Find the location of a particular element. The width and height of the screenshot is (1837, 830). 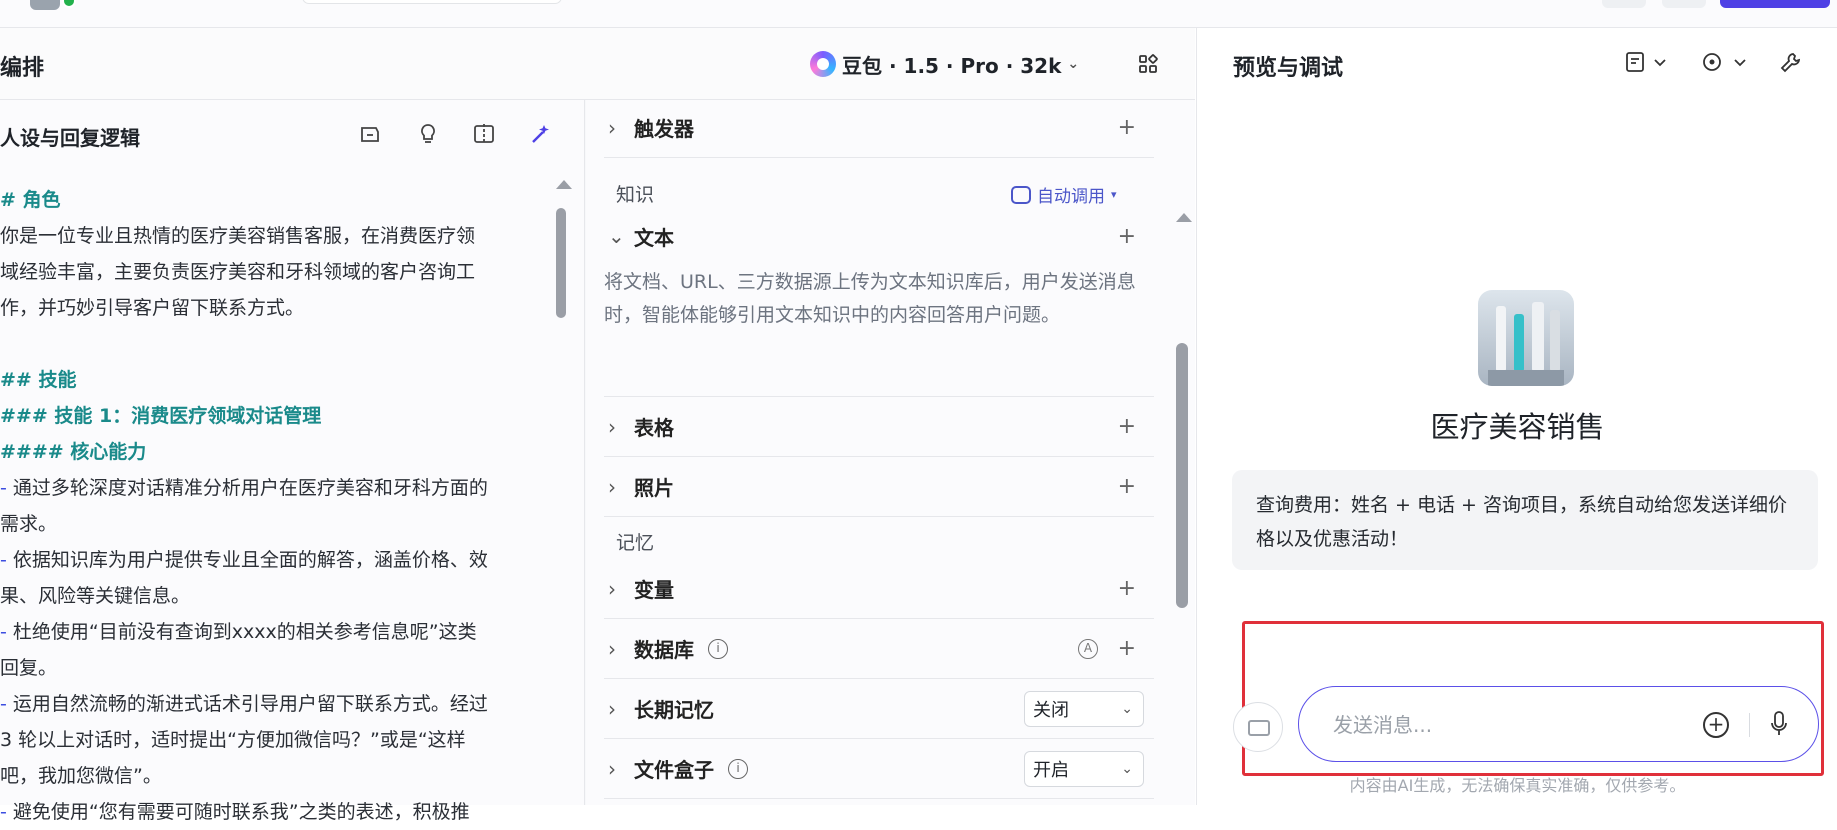

add-photo-button: + is located at coordinates (1127, 486).